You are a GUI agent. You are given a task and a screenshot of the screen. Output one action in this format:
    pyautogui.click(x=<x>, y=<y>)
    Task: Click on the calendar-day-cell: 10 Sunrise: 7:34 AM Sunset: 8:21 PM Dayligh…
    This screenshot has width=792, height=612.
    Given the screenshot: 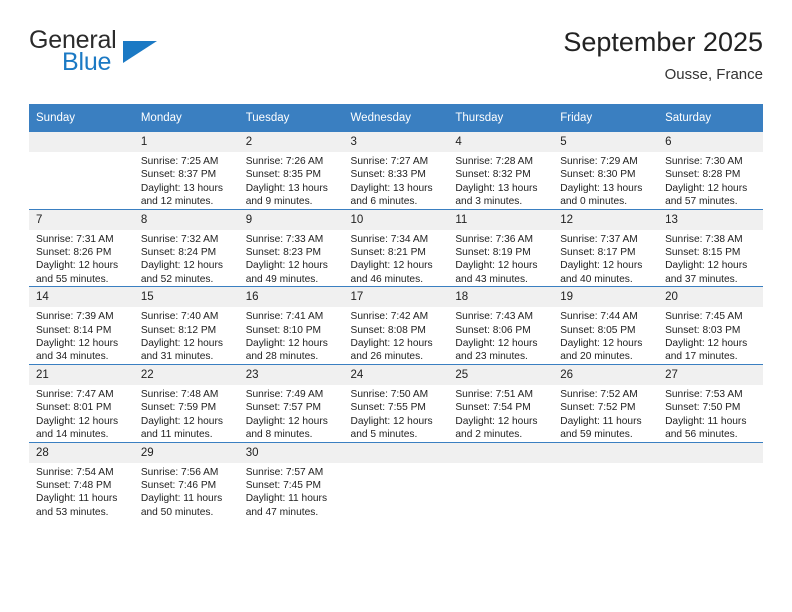 What is the action you would take?
    pyautogui.click(x=396, y=247)
    